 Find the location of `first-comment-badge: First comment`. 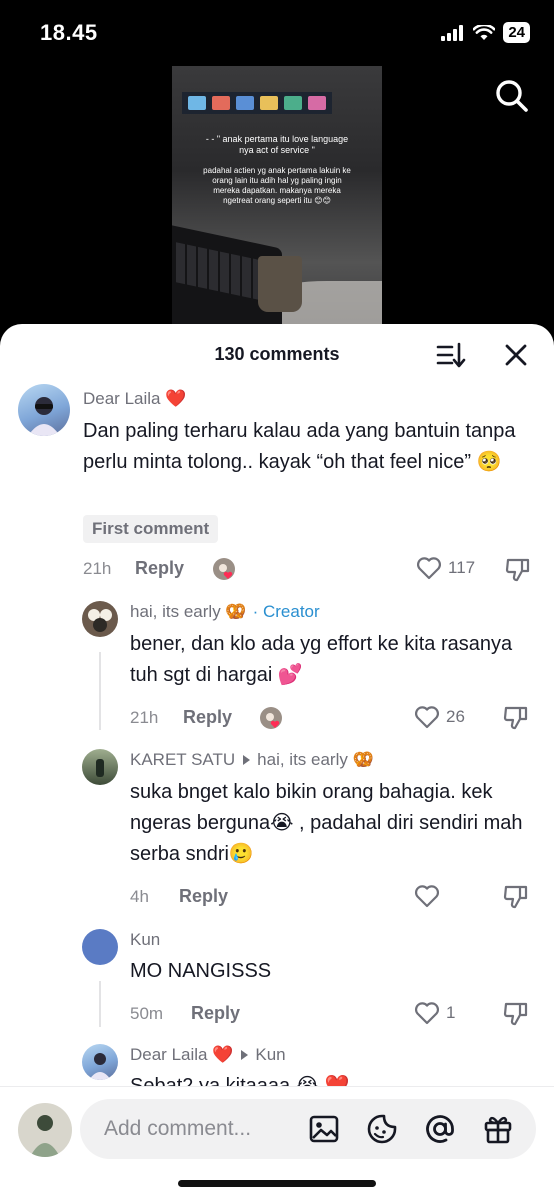

first-comment-badge: First comment is located at coordinates (151, 529).